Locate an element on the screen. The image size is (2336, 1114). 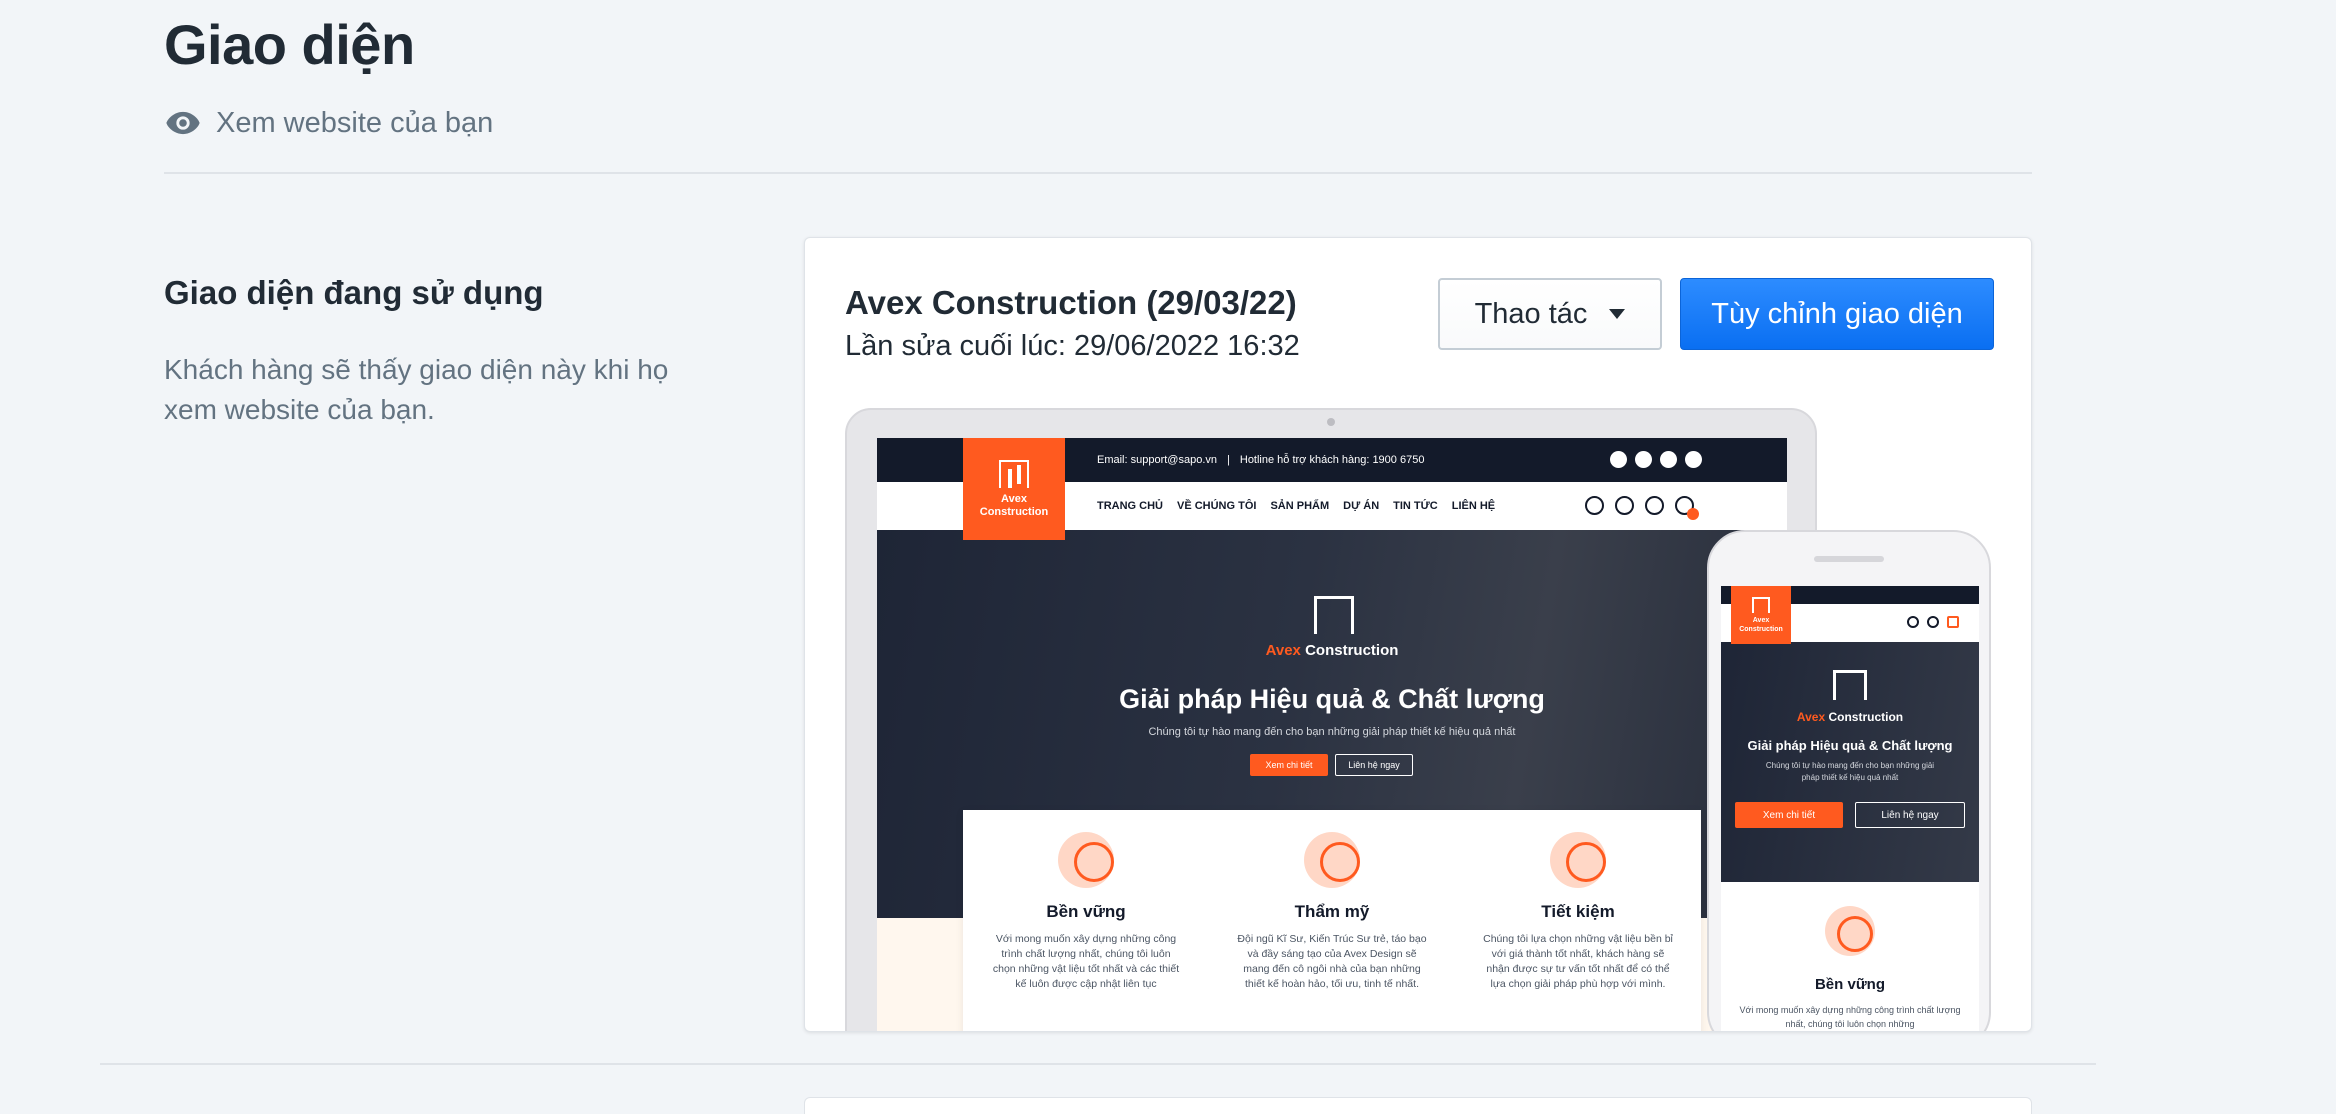
feature-title: Tiết kiệm is located at coordinates (1578, 911).